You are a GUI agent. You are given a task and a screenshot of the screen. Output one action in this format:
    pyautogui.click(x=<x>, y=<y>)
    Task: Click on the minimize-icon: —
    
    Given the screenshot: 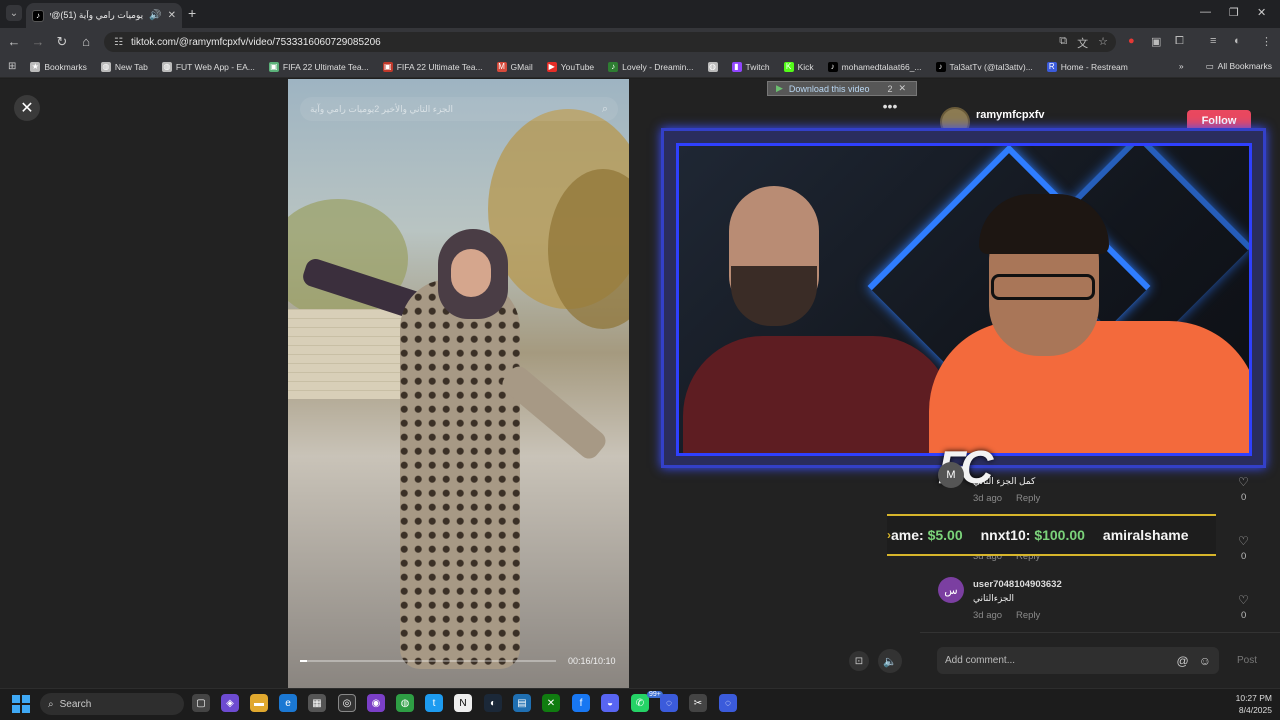 What is the action you would take?
    pyautogui.click(x=1205, y=12)
    